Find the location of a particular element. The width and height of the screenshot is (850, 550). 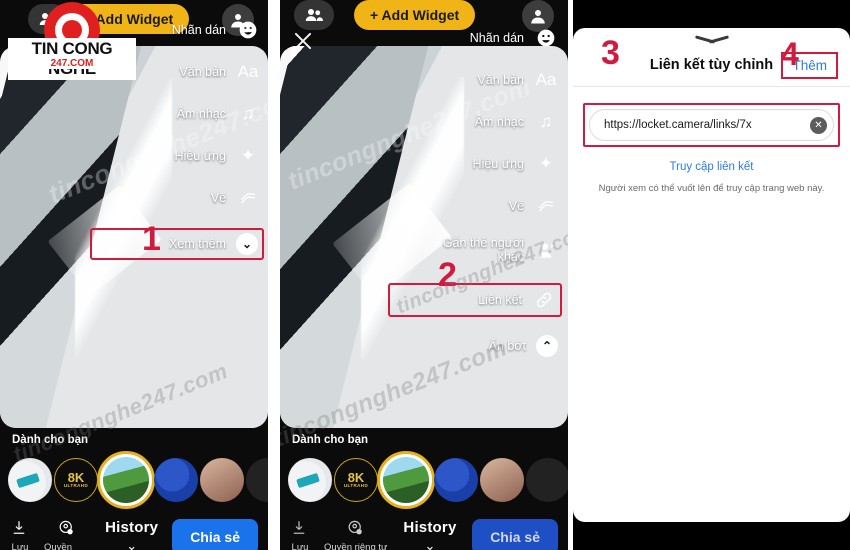

step-number-4: 4 is located at coordinates (790, 54).